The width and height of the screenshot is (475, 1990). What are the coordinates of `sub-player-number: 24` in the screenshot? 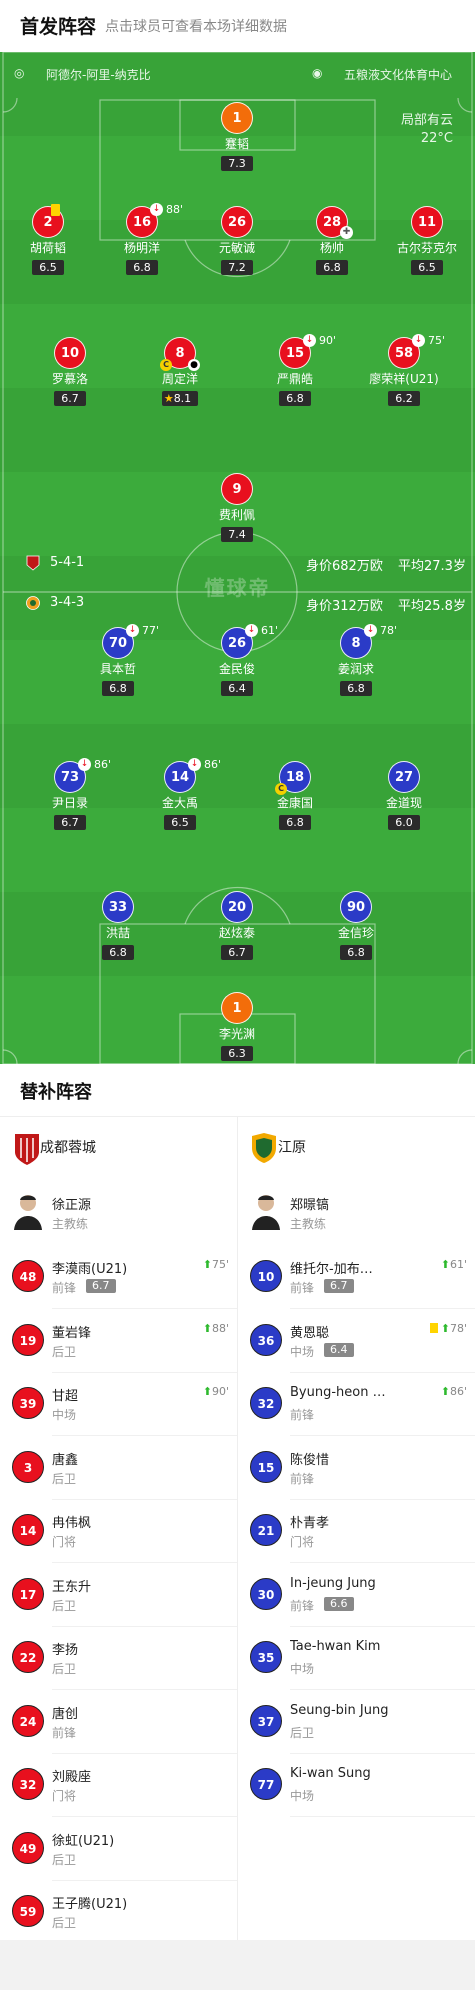 It's located at (28, 1720).